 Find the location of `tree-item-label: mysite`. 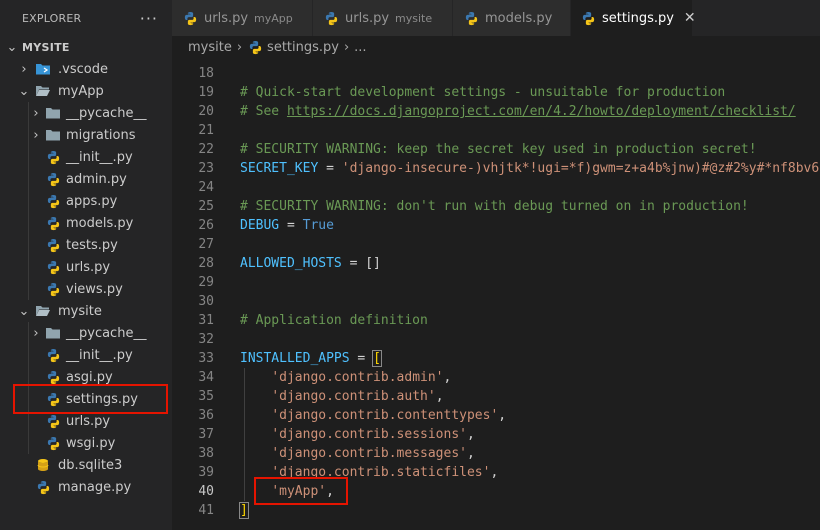

tree-item-label: mysite is located at coordinates (80, 311).